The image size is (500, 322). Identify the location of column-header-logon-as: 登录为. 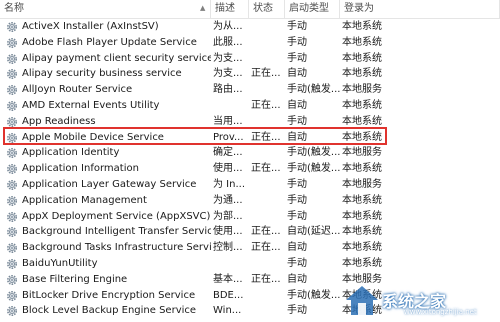
(420, 9).